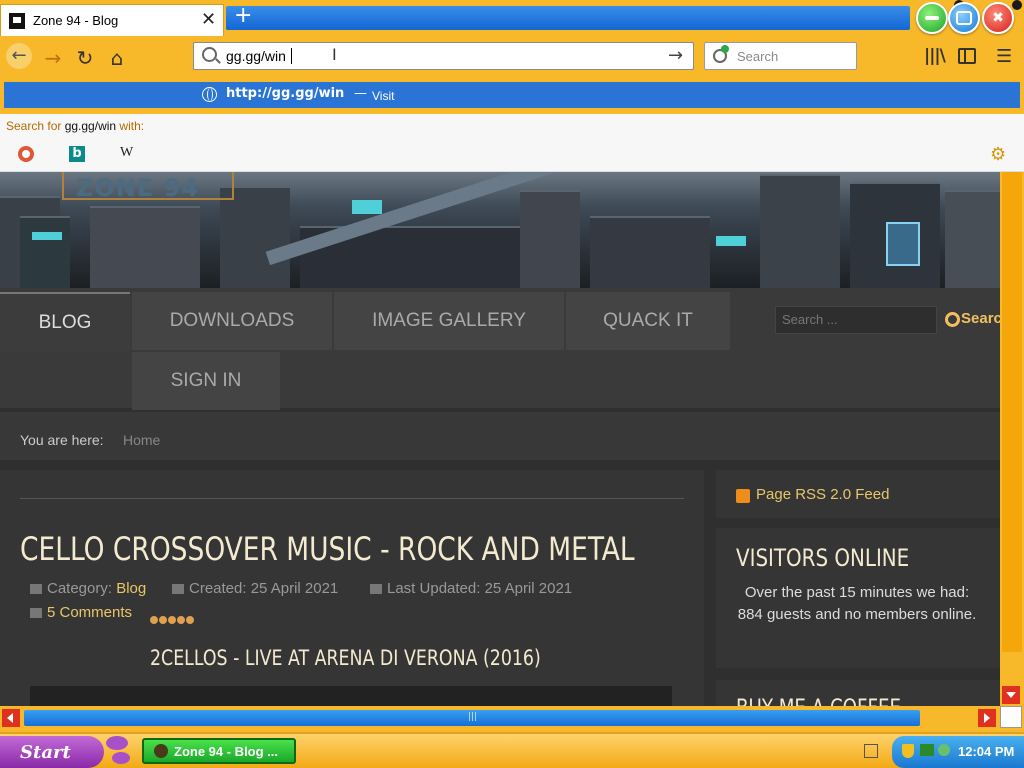 The width and height of the screenshot is (1024, 768). I want to click on category-label: Category:, so click(80, 588).